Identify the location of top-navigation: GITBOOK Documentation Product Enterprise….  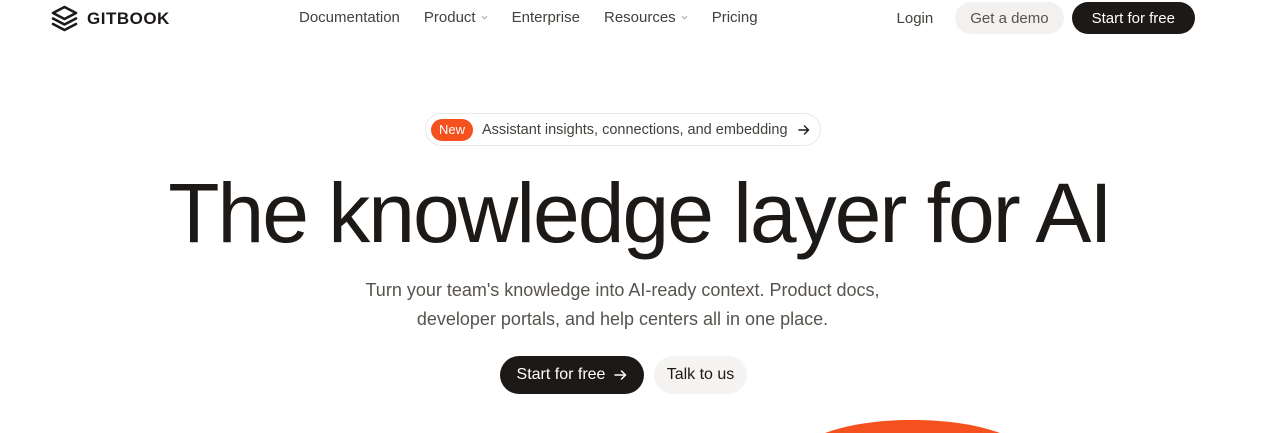
(639, 18).